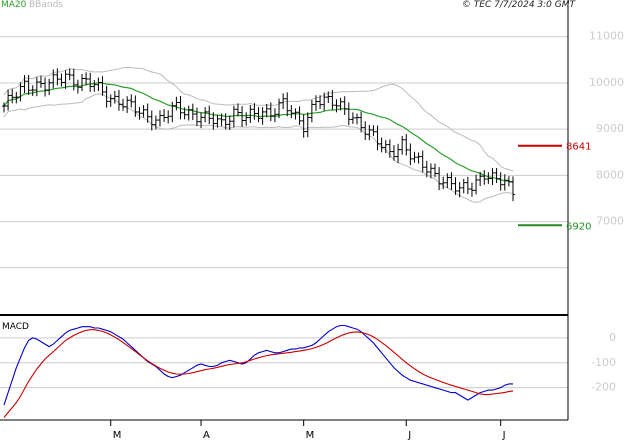  I want to click on macd-tick-label: 0, so click(612, 337).